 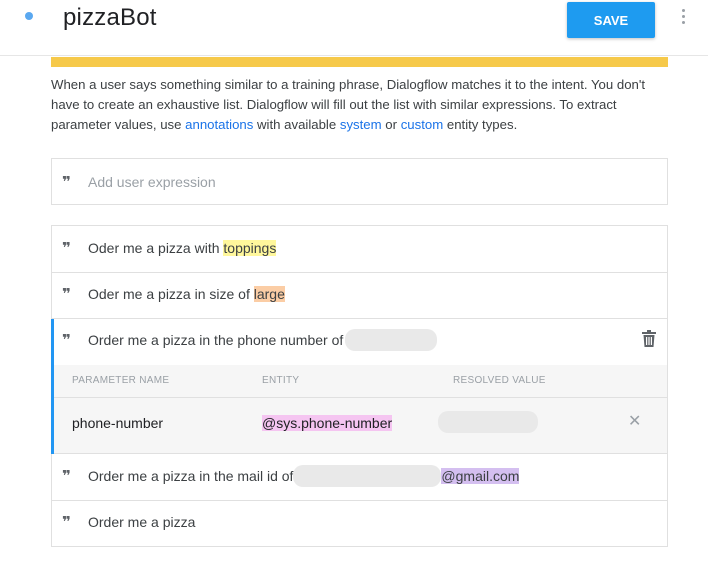 What do you see at coordinates (499, 380) in the screenshot?
I see `column-header-resolved-value: RESOLVED VALUE` at bounding box center [499, 380].